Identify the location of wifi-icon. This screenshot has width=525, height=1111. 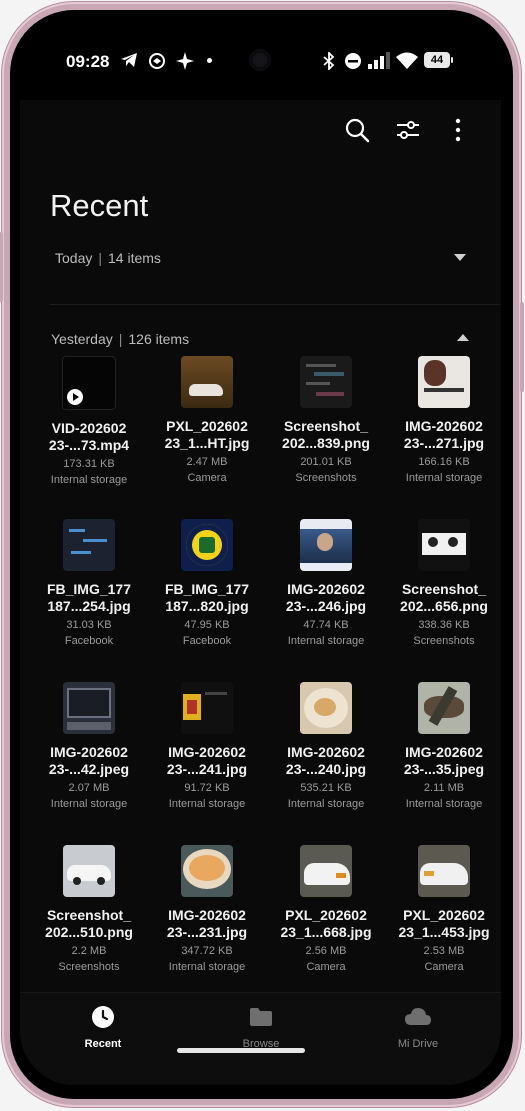
(407, 60).